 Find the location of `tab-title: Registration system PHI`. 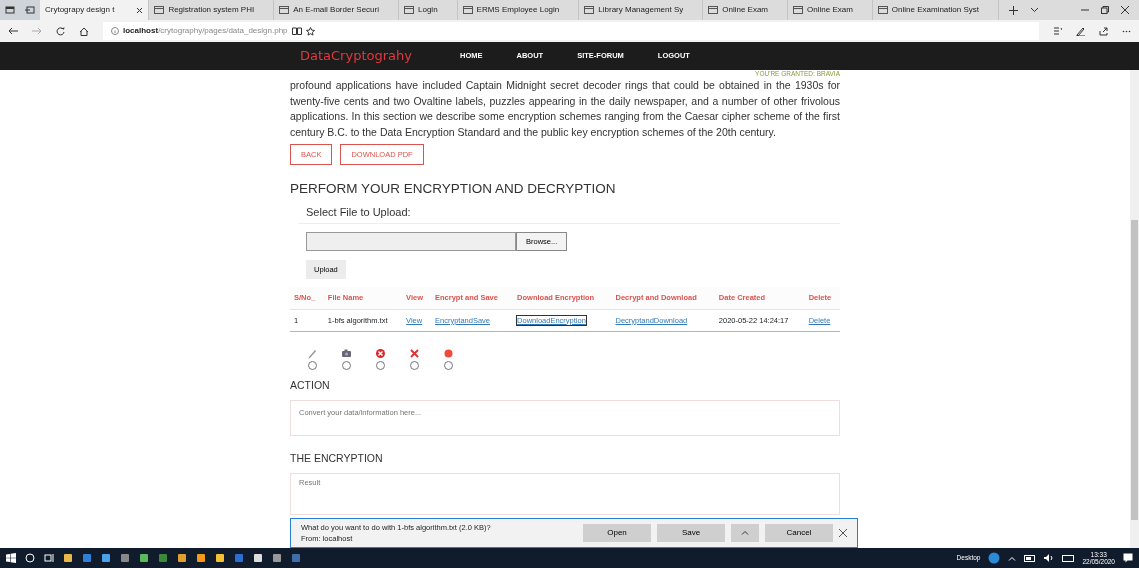

tab-title: Registration system PHI is located at coordinates (211, 10).